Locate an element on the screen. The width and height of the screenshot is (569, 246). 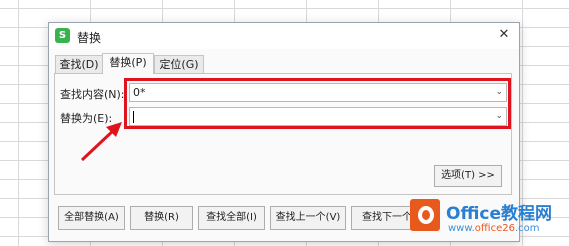
dialog-titlebar: S 替换 ✕ is located at coordinates (284, 36).